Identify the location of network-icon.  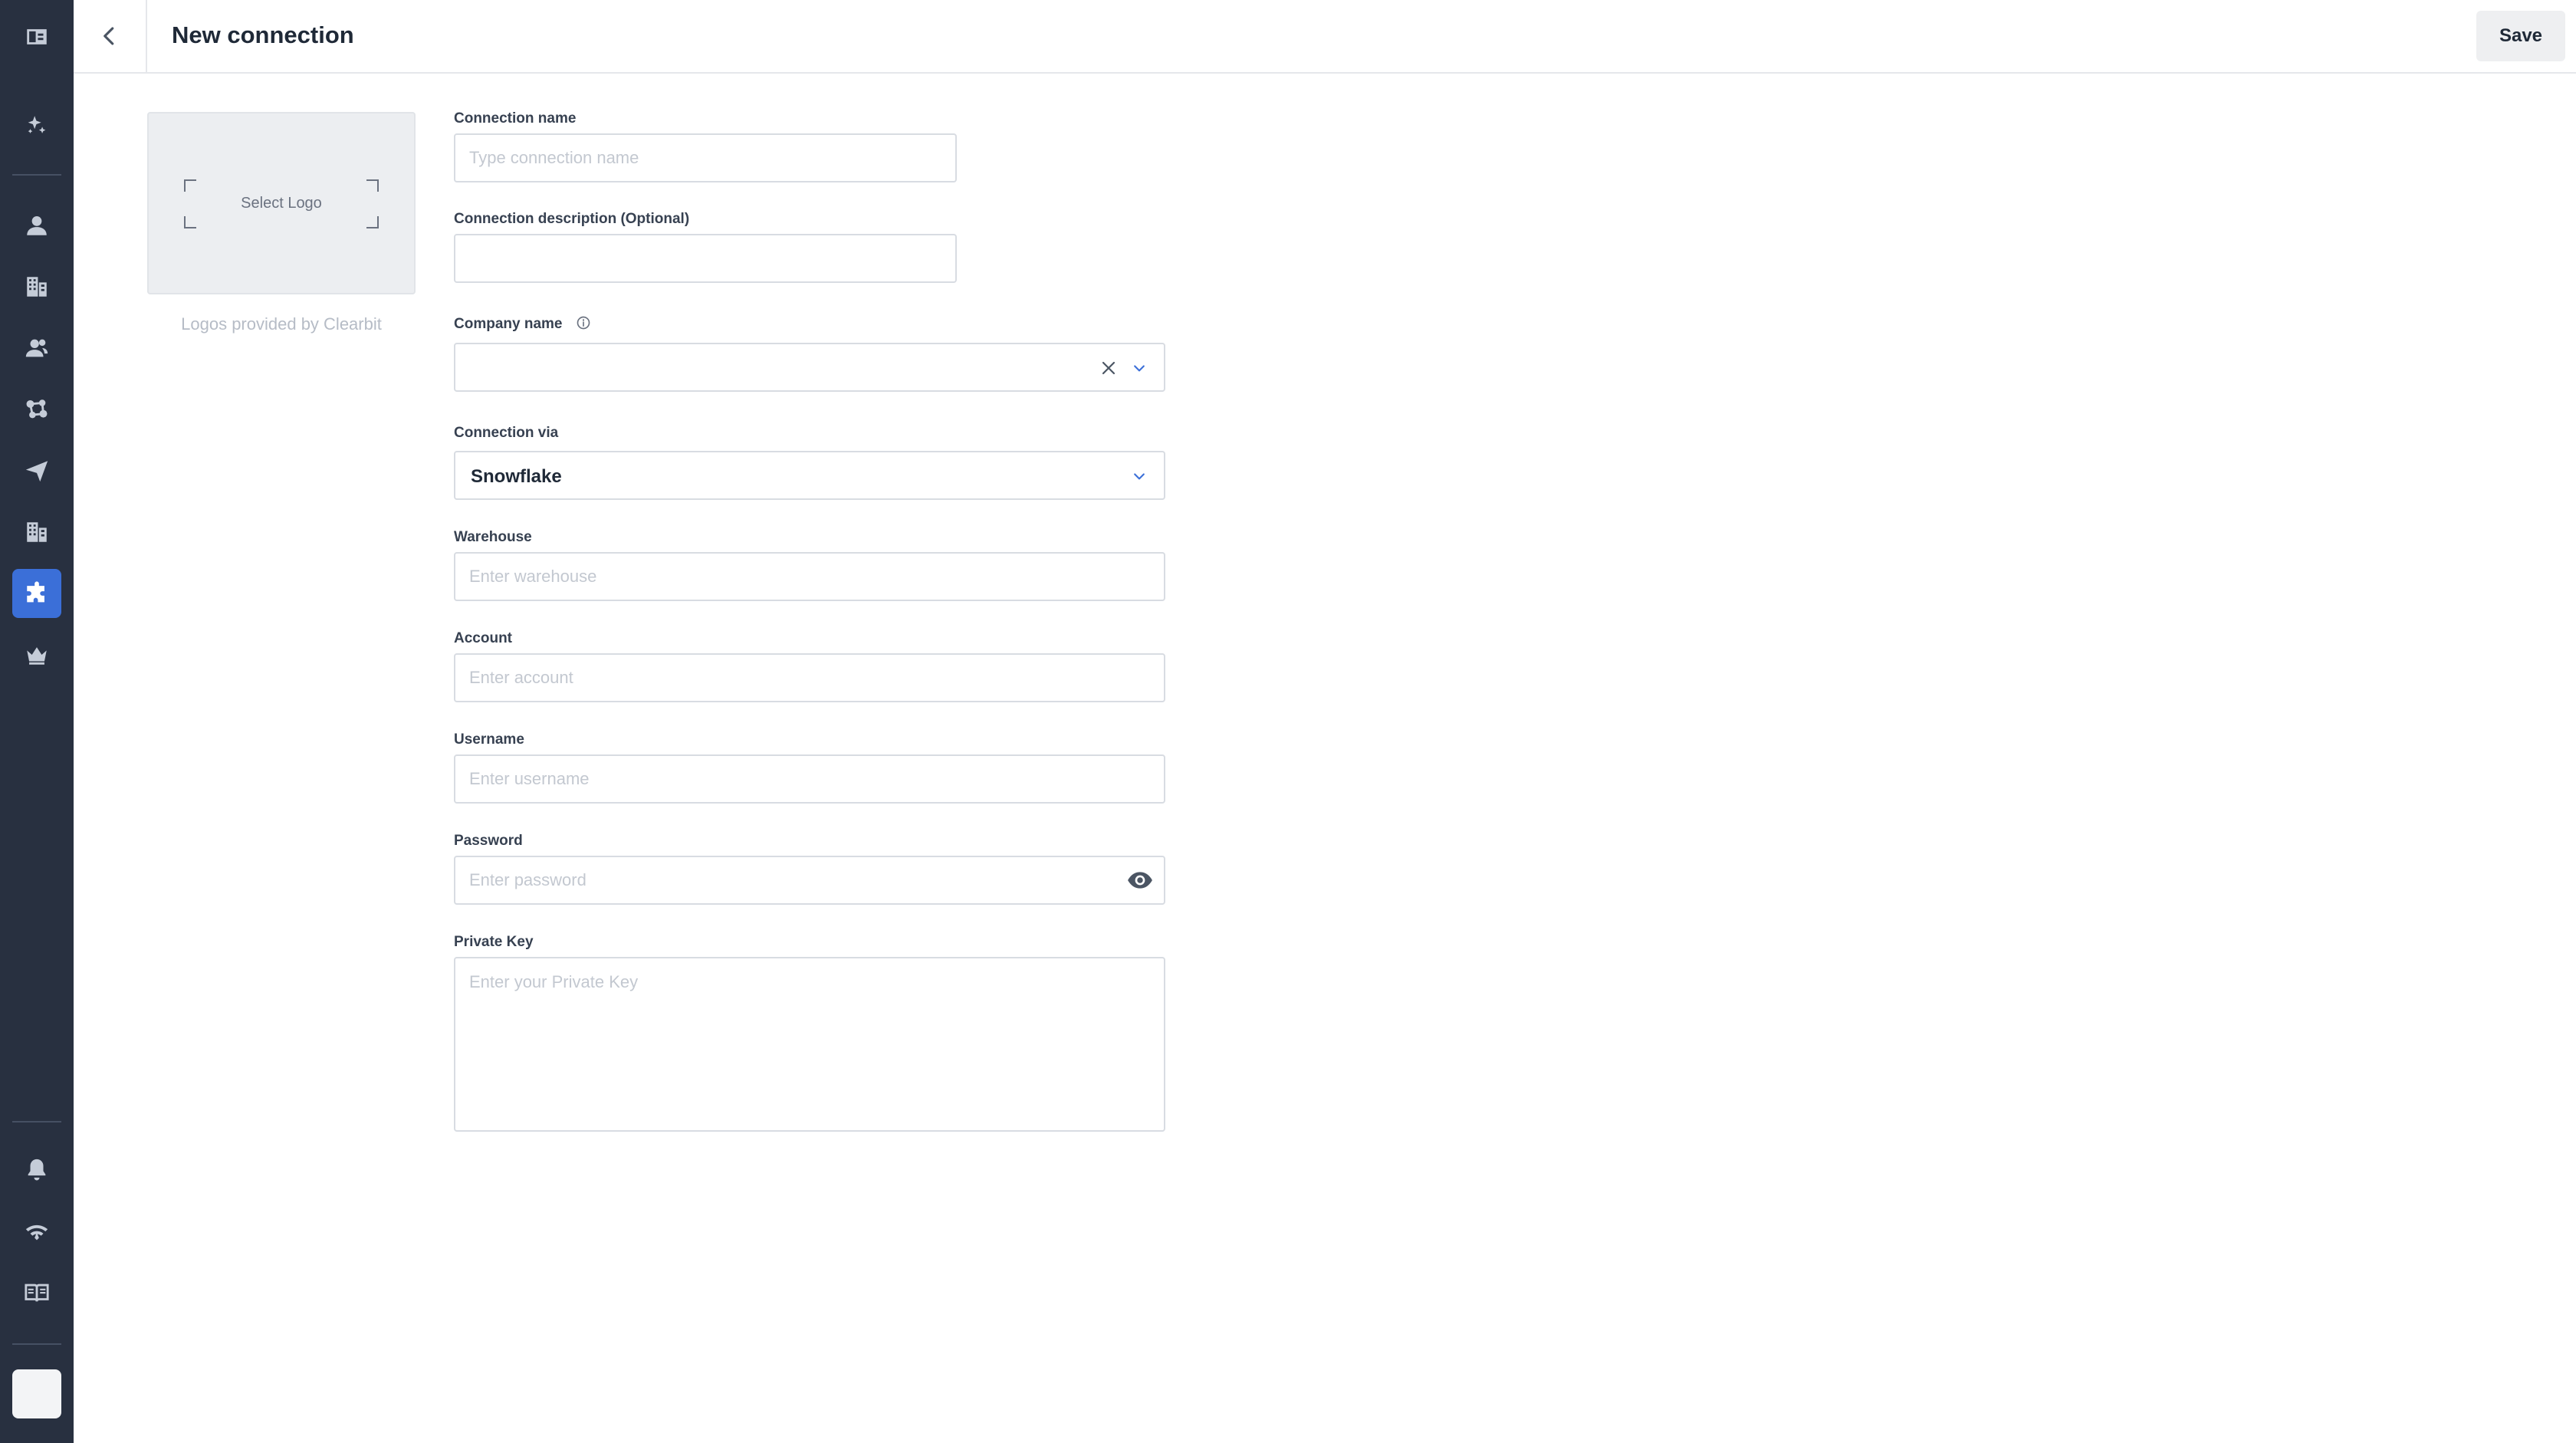
(36, 410).